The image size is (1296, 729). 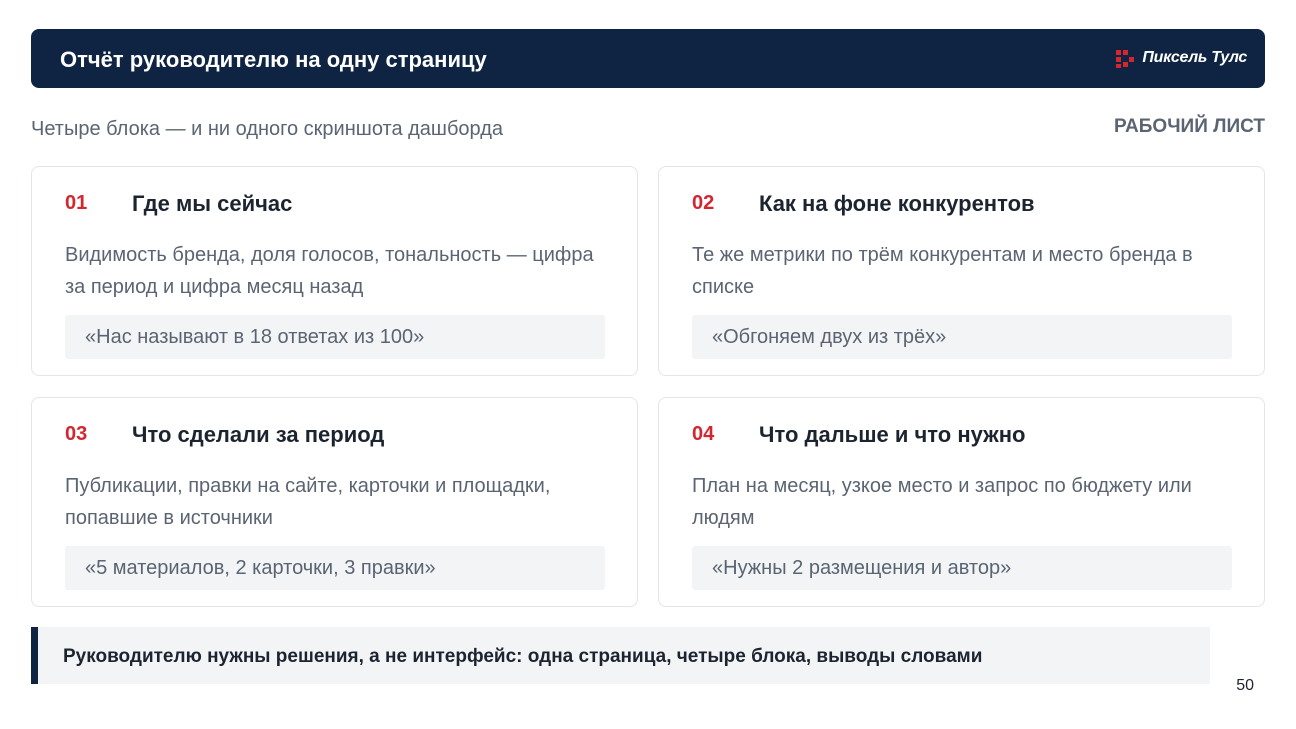 I want to click on card-number: 03, so click(x=76, y=434).